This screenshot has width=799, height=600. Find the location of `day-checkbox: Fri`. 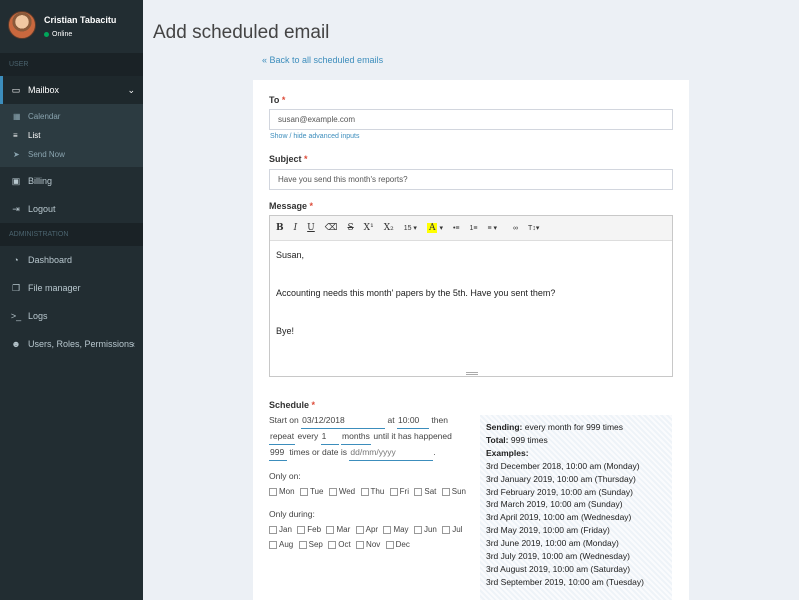

day-checkbox: Fri is located at coordinates (399, 491).